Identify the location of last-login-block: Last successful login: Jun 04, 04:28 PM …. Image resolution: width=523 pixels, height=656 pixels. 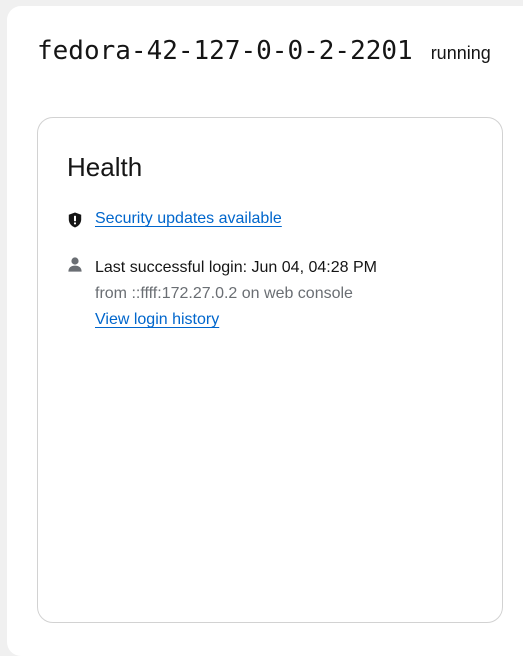
(236, 294).